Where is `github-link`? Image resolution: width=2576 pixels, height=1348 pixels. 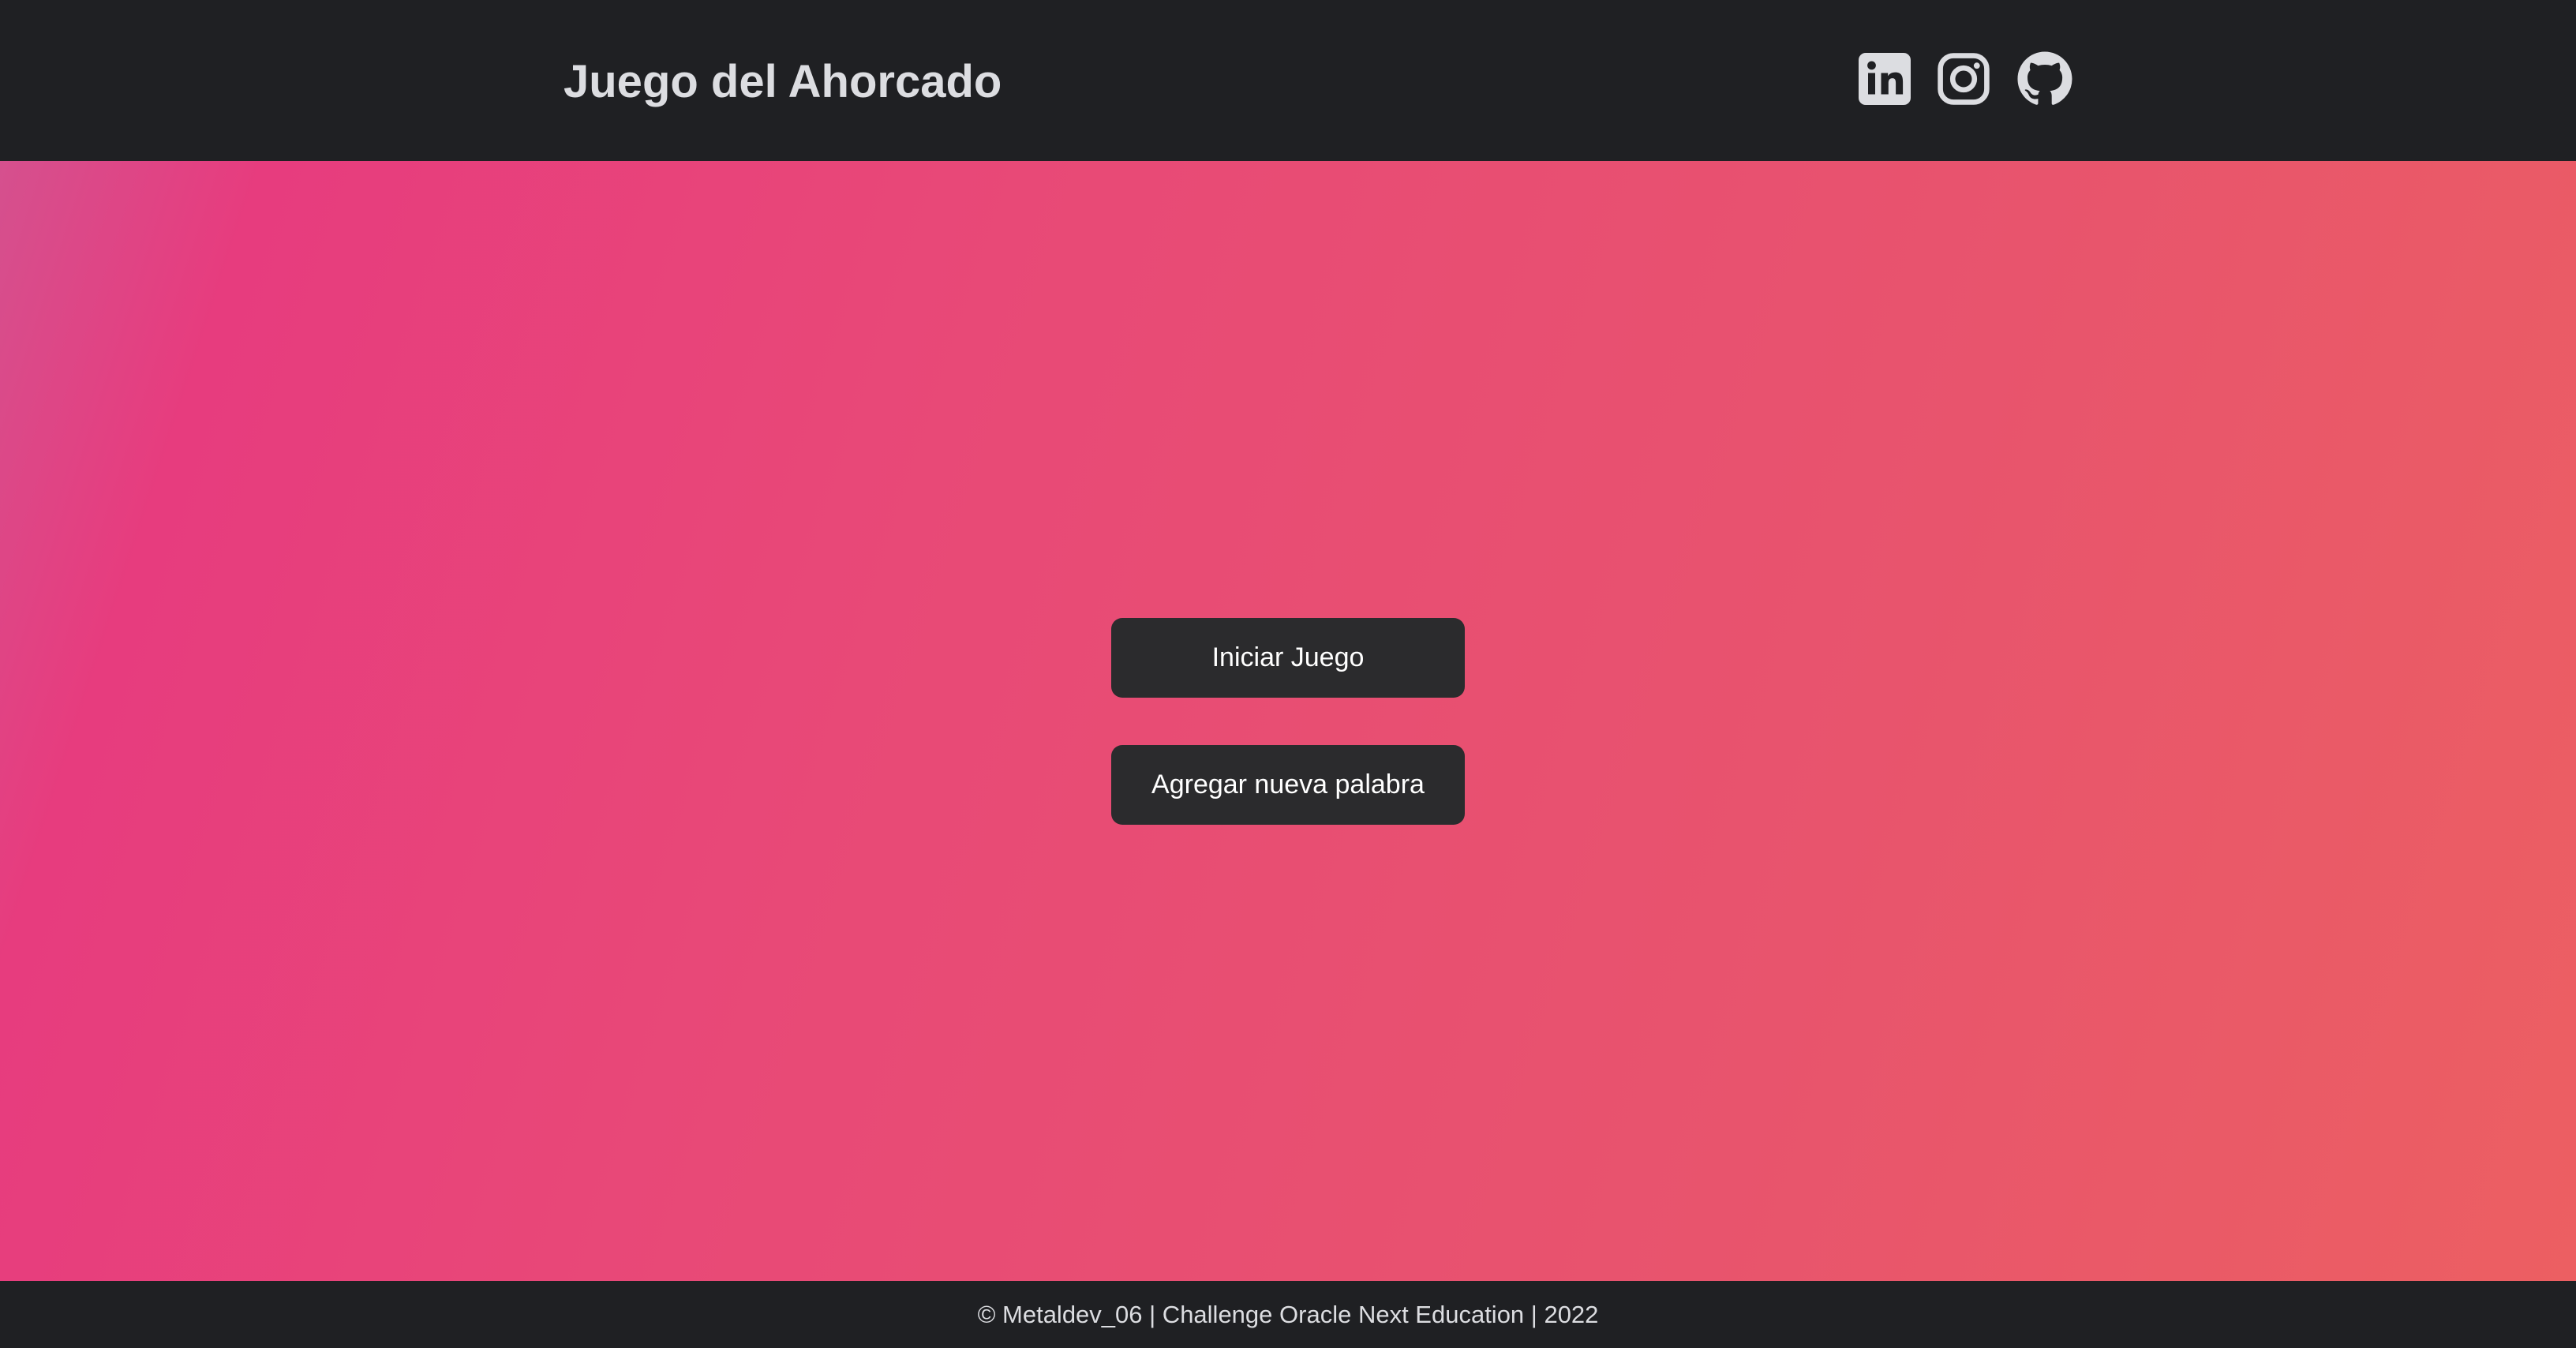
github-link is located at coordinates (2044, 79).